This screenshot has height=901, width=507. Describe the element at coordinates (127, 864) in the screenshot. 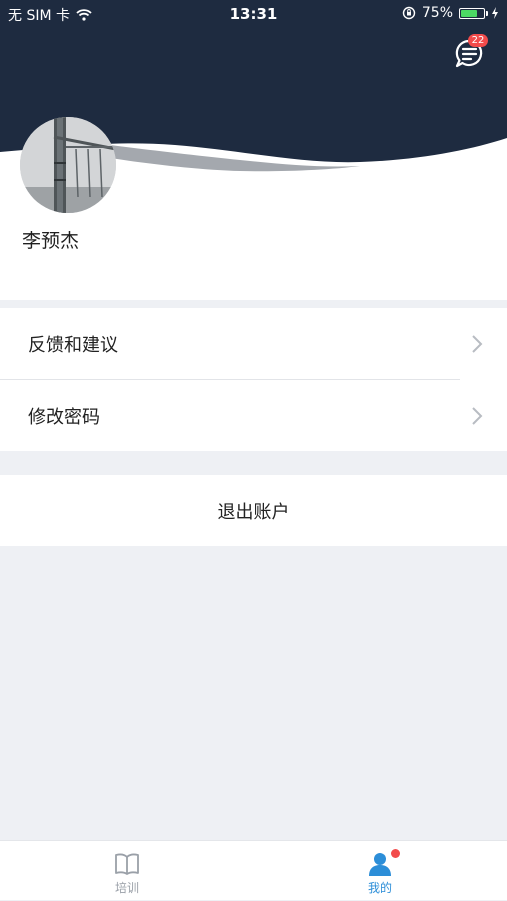

I see `book-icon` at that location.